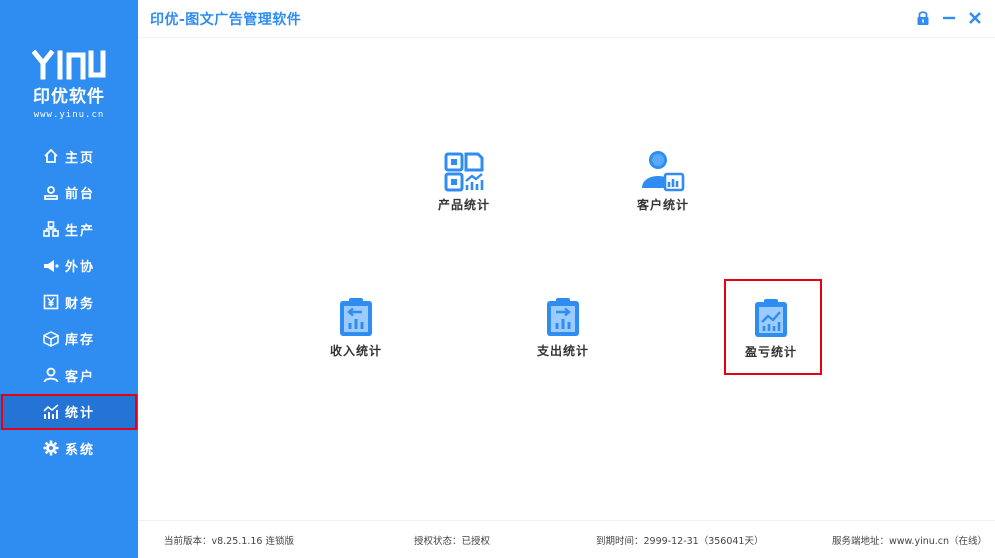 Image resolution: width=995 pixels, height=558 pixels. What do you see at coordinates (662, 205) in the screenshot?
I see `customer-stats-label: 客户统计` at bounding box center [662, 205].